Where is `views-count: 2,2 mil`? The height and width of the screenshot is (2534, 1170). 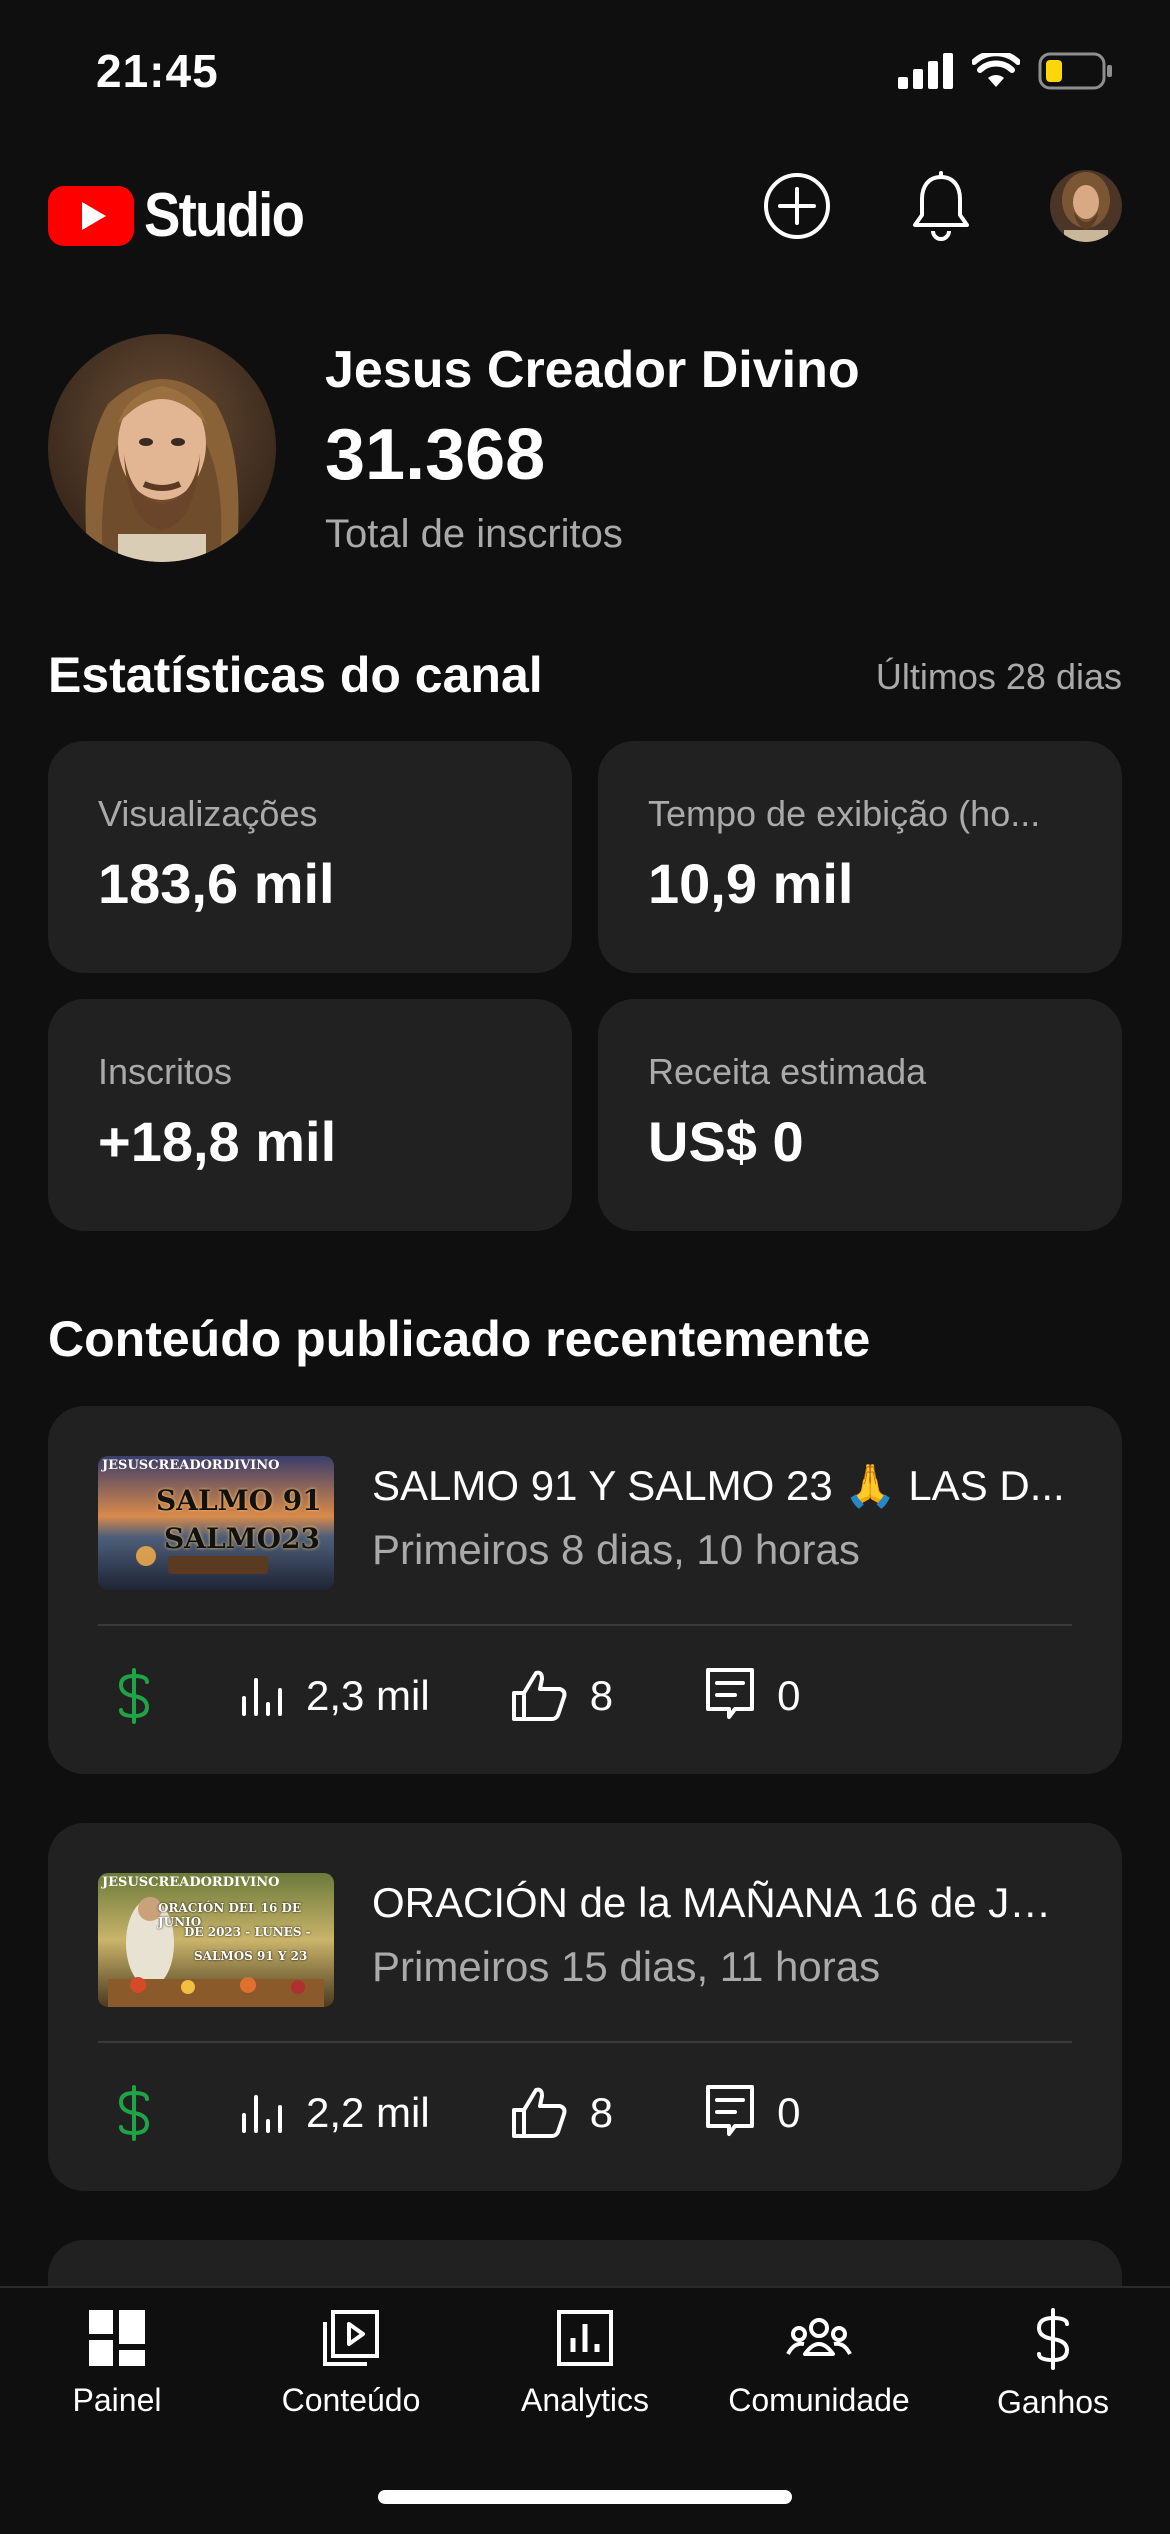
views-count: 2,2 mil is located at coordinates (368, 2112).